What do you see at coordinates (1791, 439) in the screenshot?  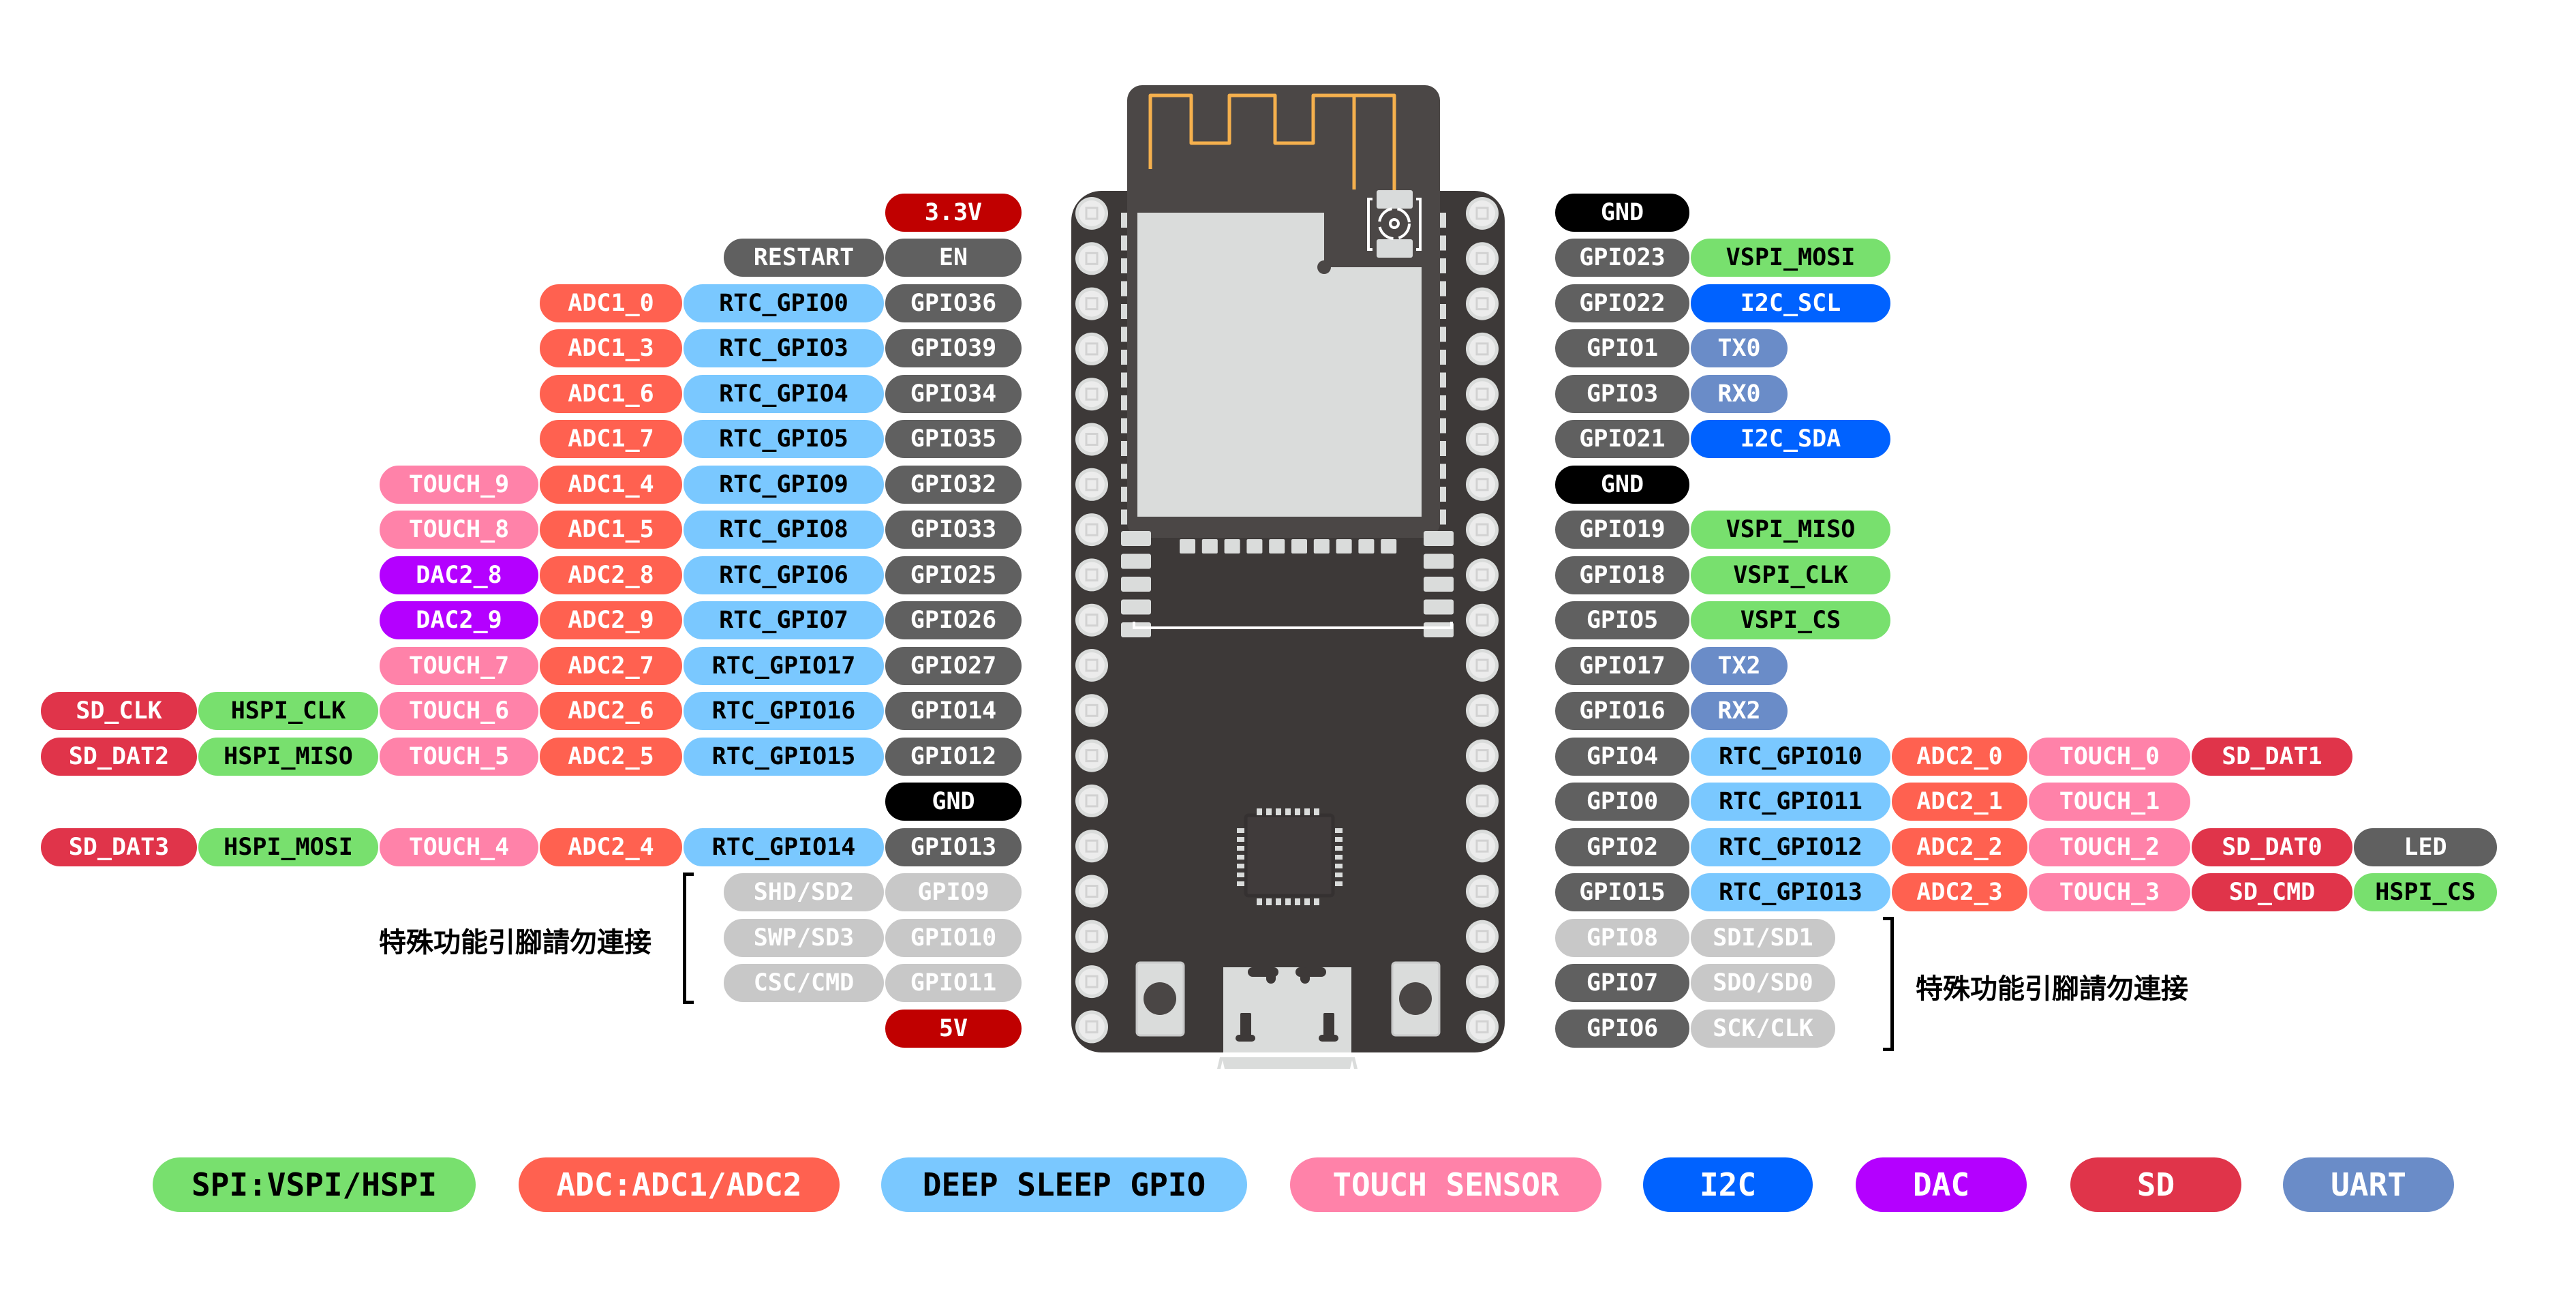 I see `pin-label-i2c: I2C_SDA` at bounding box center [1791, 439].